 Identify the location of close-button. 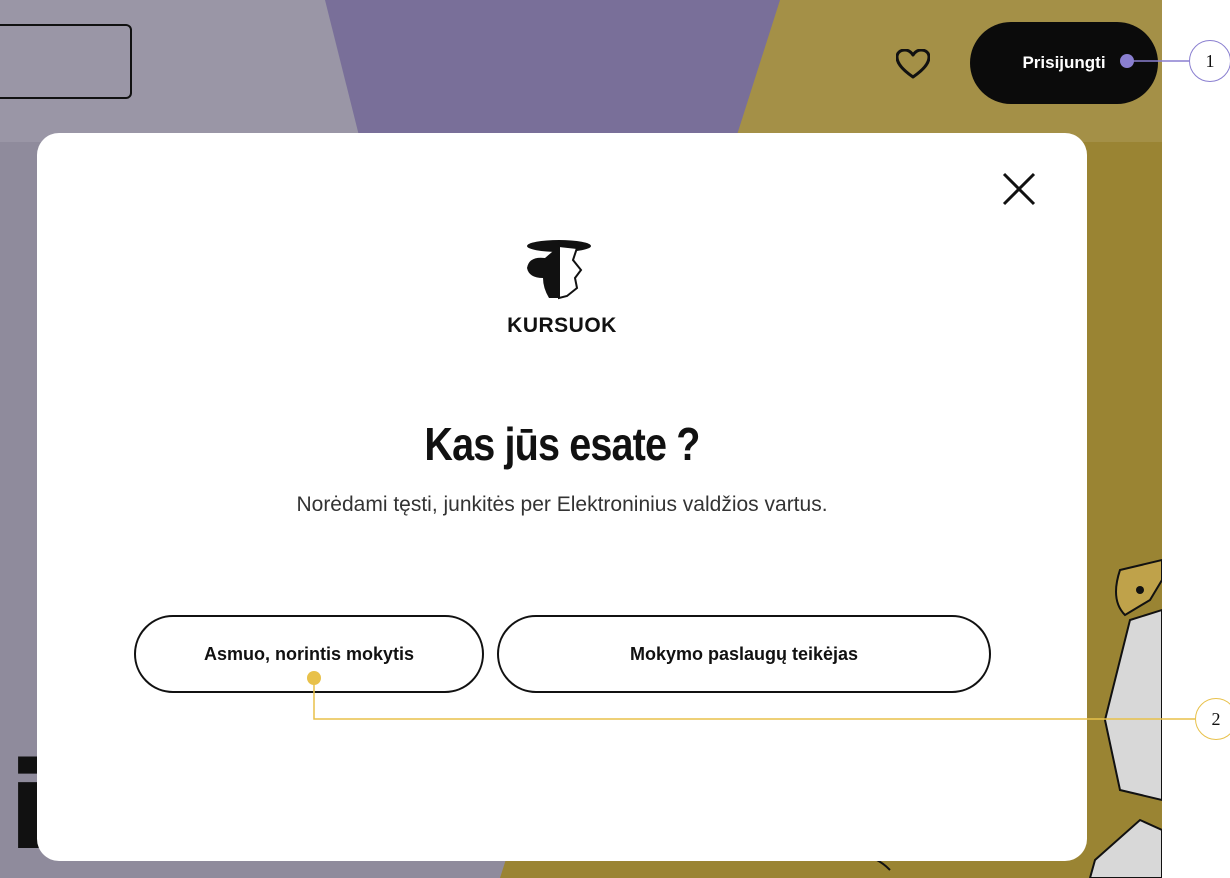
(1019, 189).